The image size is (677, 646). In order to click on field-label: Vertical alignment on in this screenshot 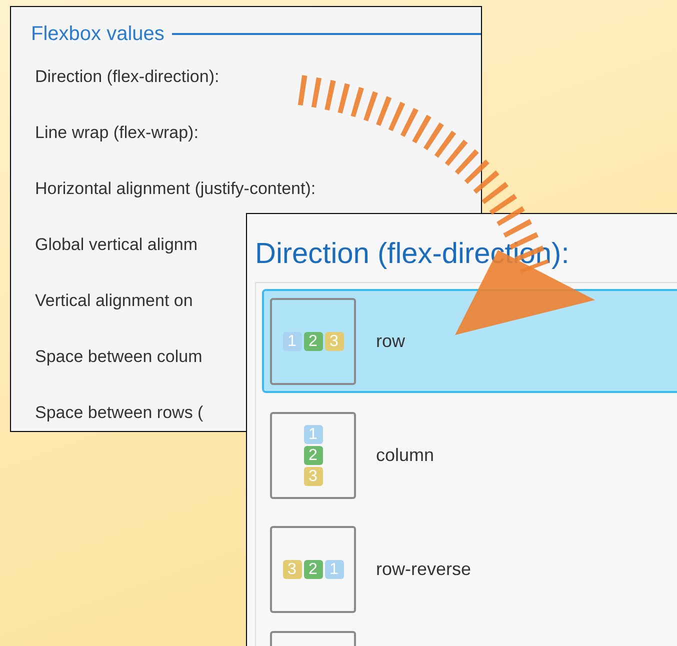, I will do `click(114, 301)`.